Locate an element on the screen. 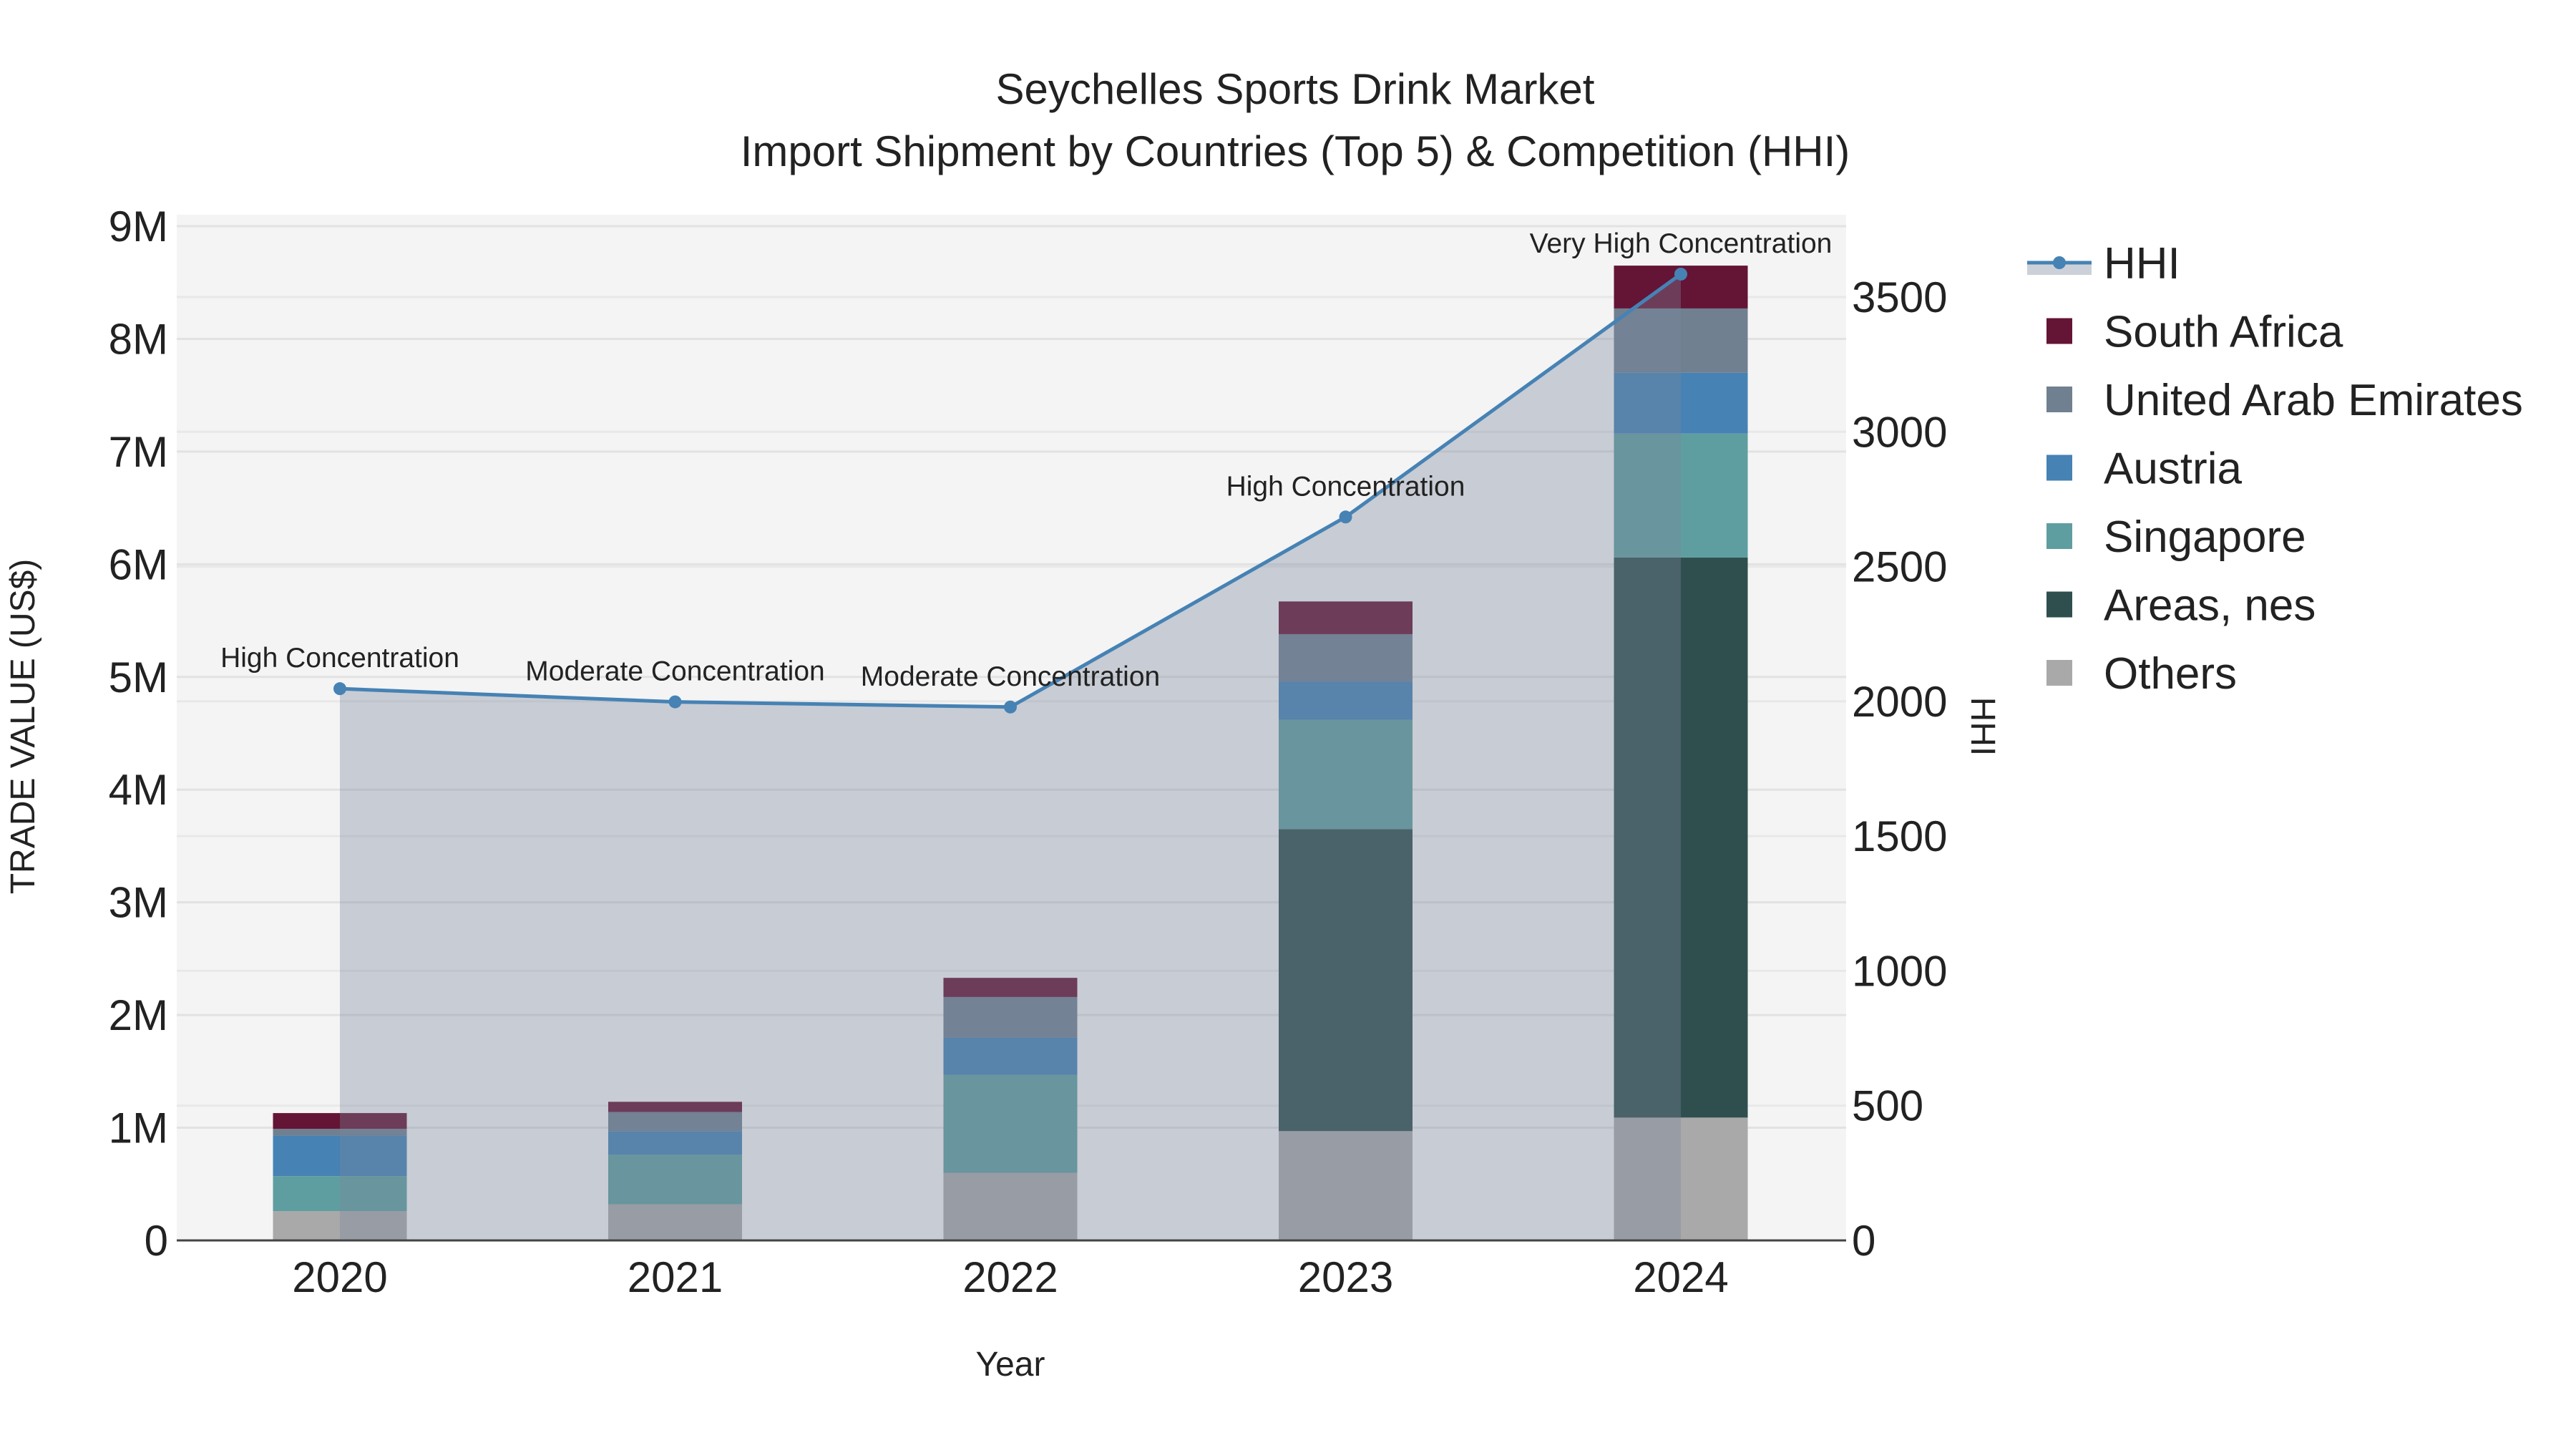 Image resolution: width=2576 pixels, height=1453 pixels. y-tick-label: 4M is located at coordinates (138, 790).